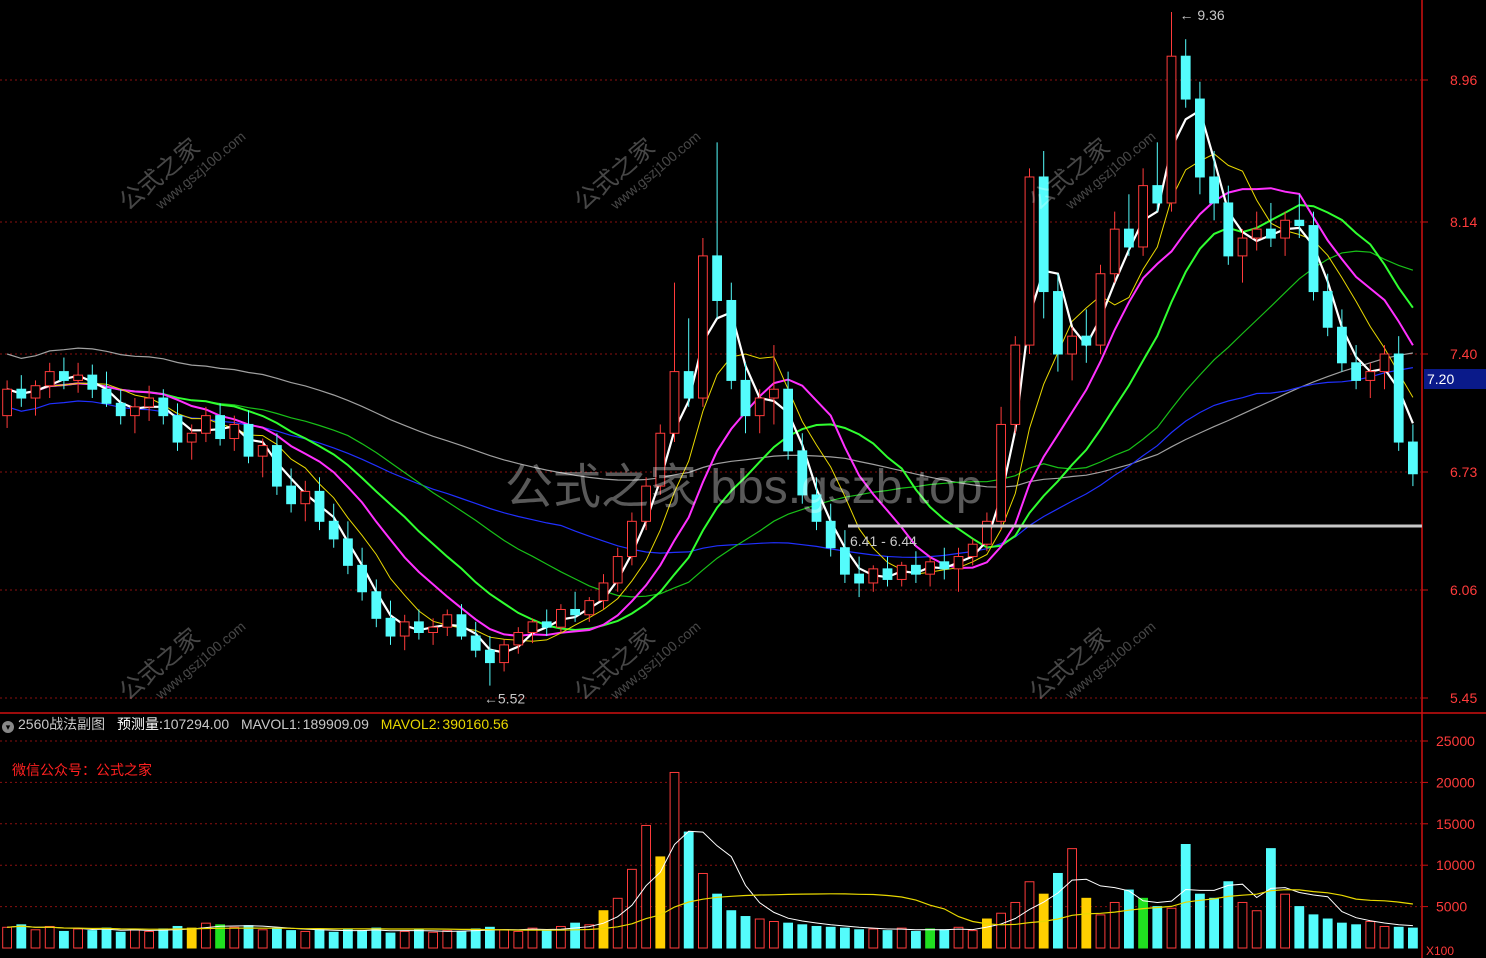  I want to click on center-watermark: 公式之家 bbs.gszb.top, so click(744, 487).